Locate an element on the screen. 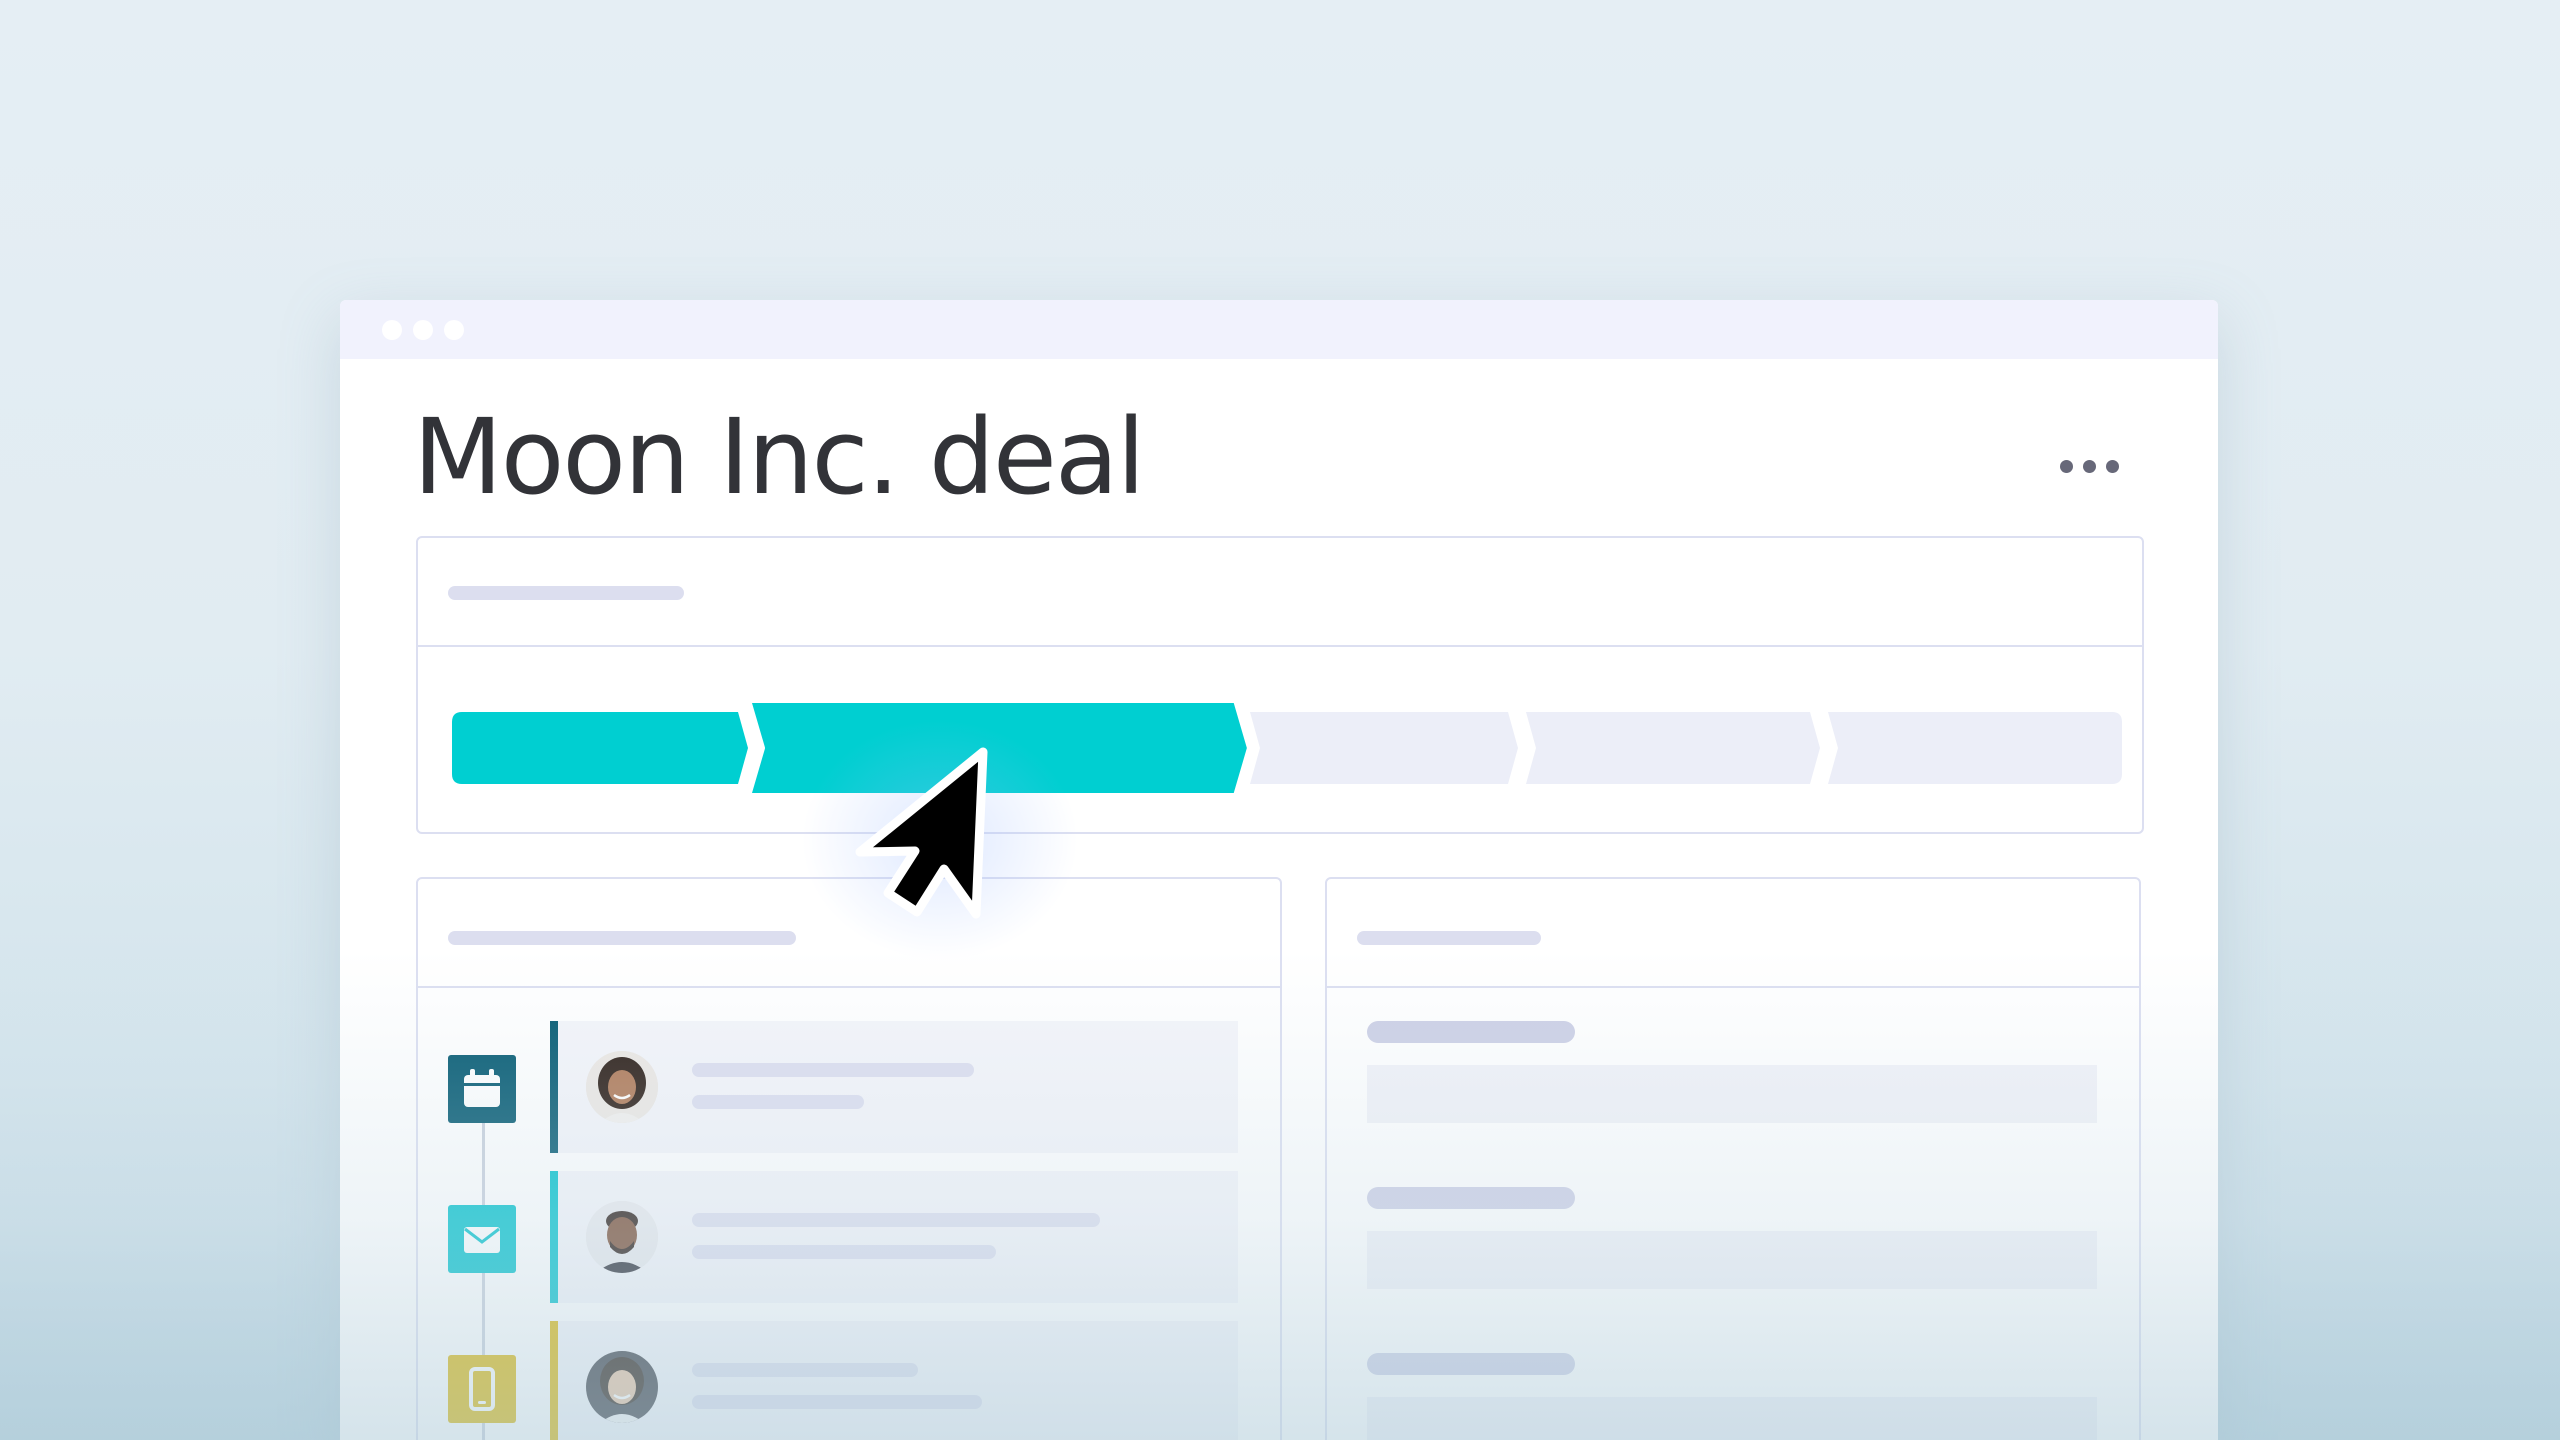 This screenshot has width=2560, height=1440. details-card is located at coordinates (1733, 1158).